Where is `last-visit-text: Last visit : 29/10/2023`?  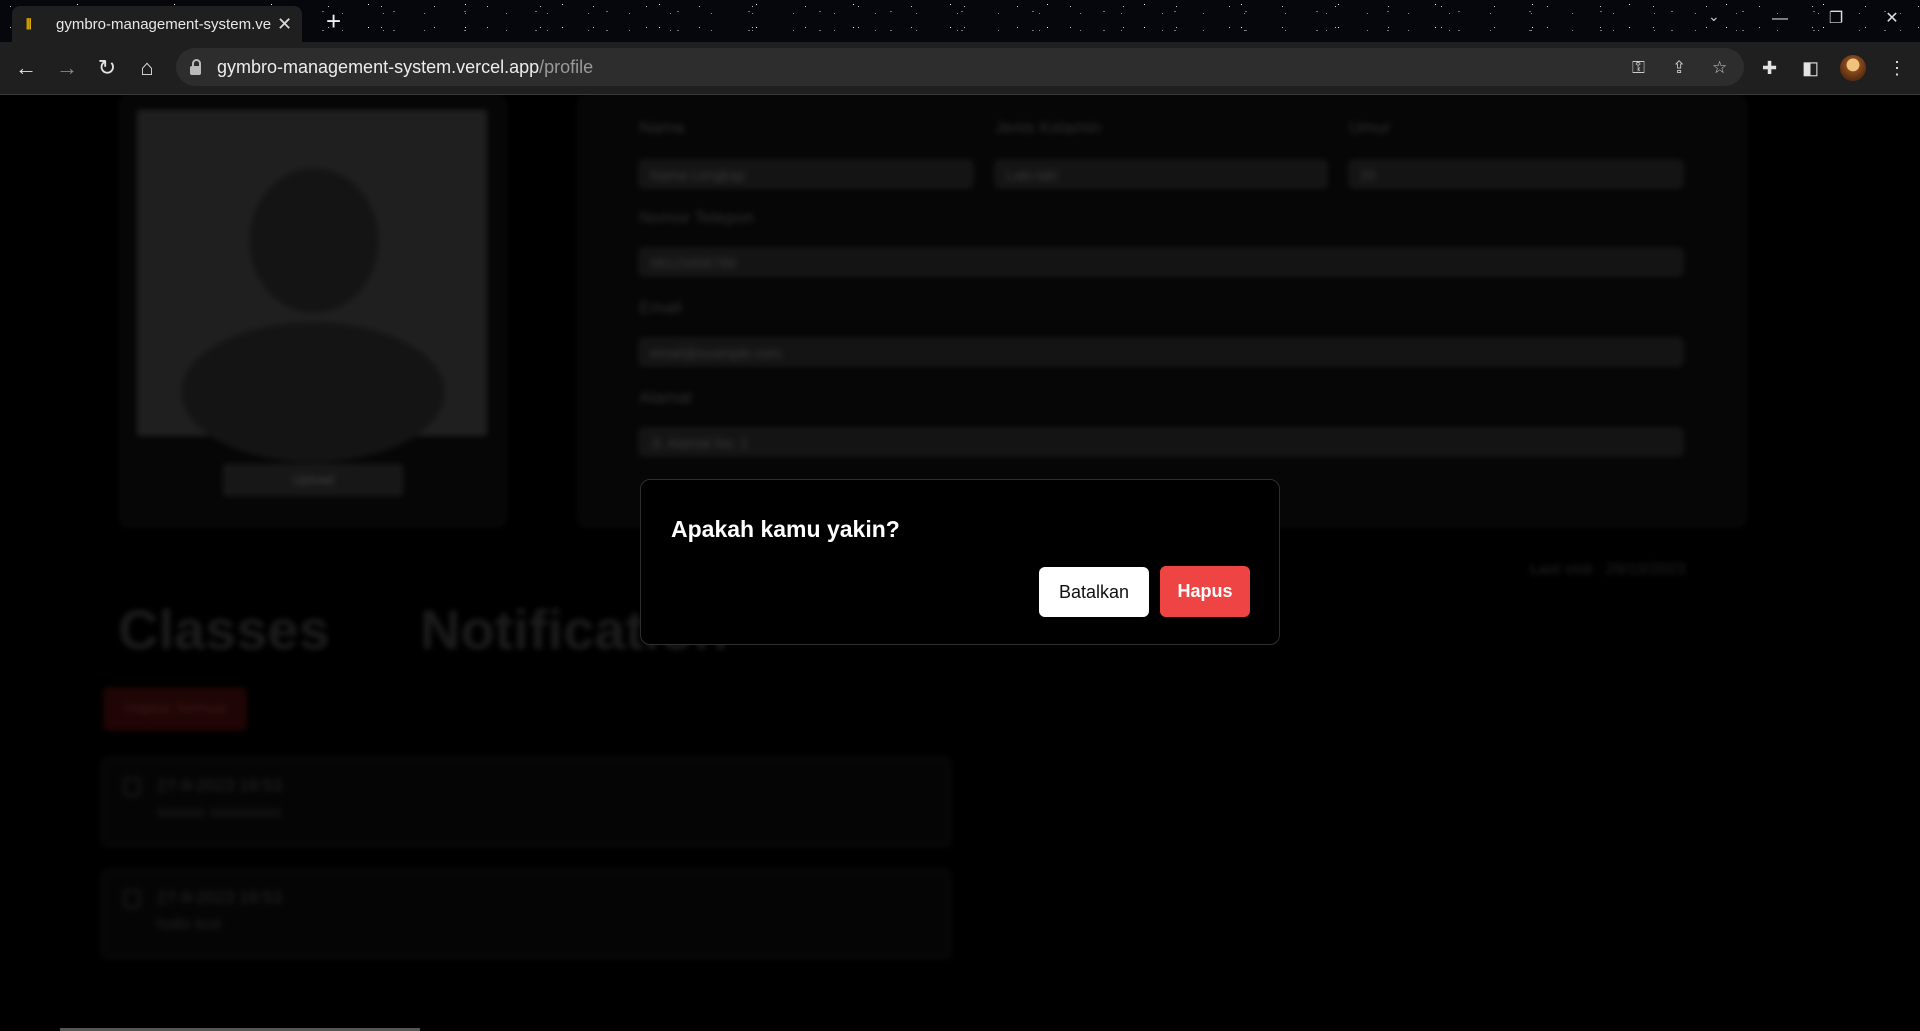 last-visit-text: Last visit : 29/10/2023 is located at coordinates (1608, 569).